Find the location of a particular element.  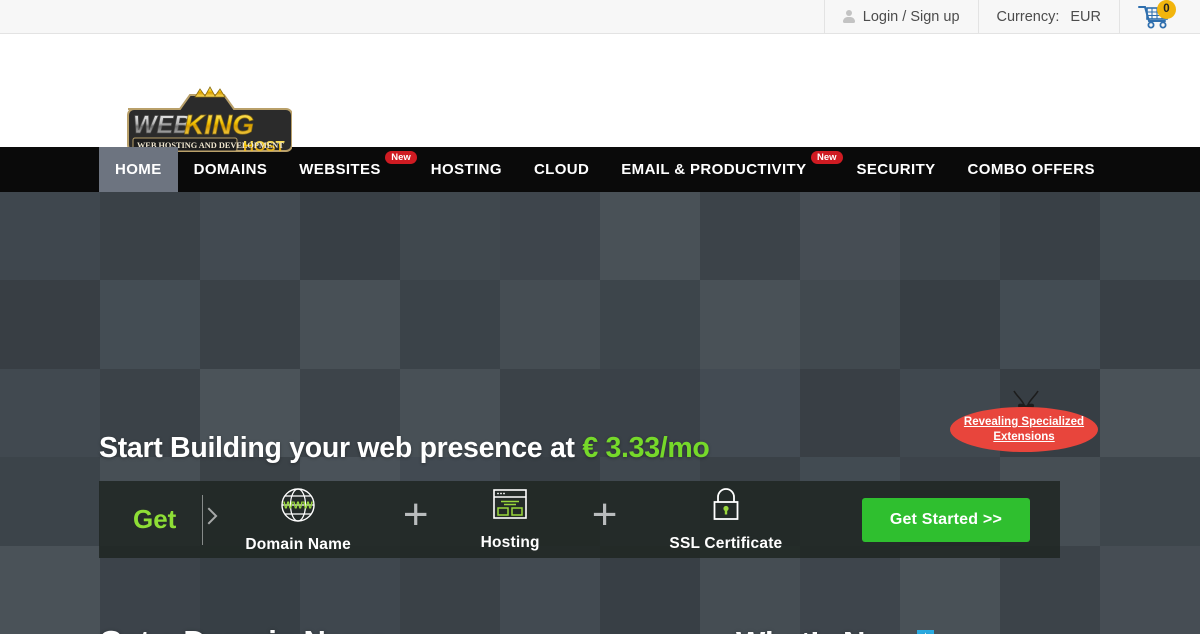

nav-item-cloud: CLOUD is located at coordinates (561, 169).